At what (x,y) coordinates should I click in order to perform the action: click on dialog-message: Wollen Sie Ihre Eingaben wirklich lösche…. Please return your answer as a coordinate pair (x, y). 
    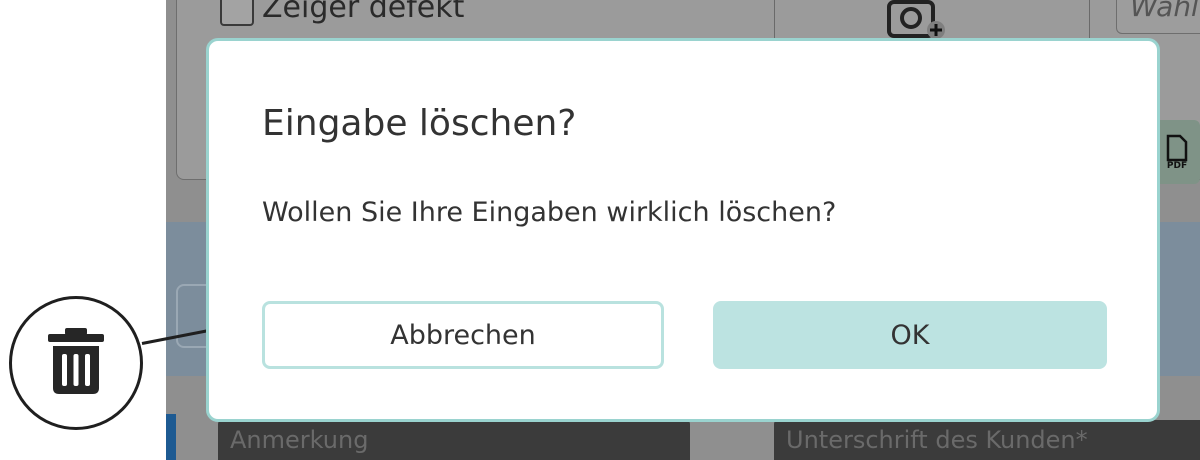
    Looking at the image, I should click on (549, 212).